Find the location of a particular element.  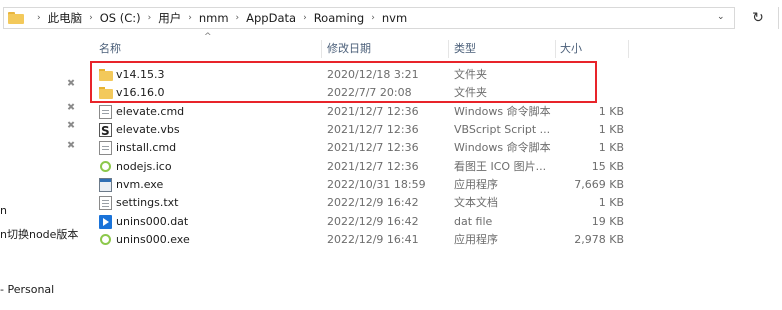

nav-item: n is located at coordinates (3, 210).